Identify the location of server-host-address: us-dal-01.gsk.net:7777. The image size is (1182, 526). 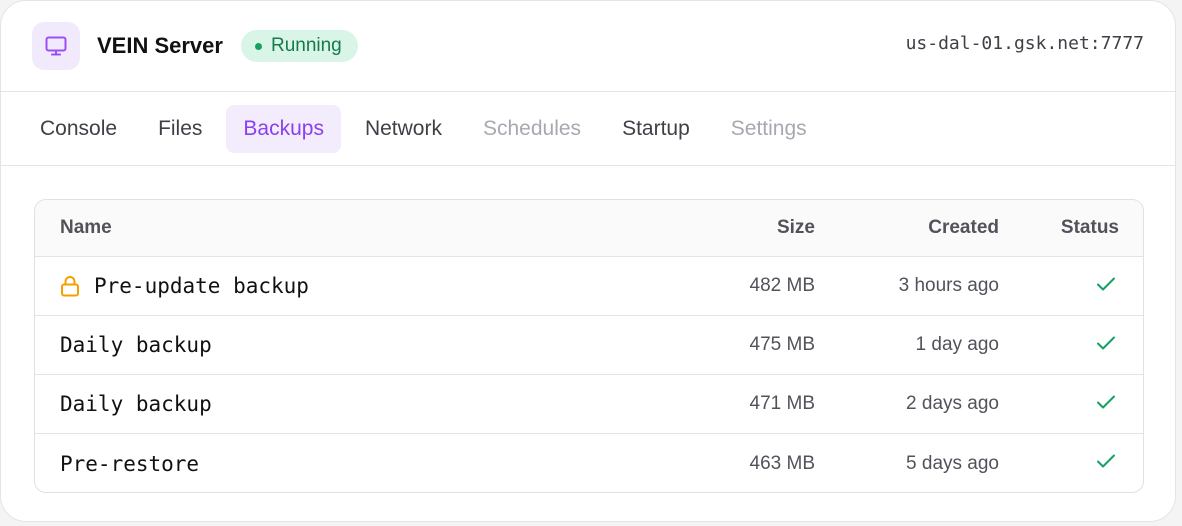
(1024, 43).